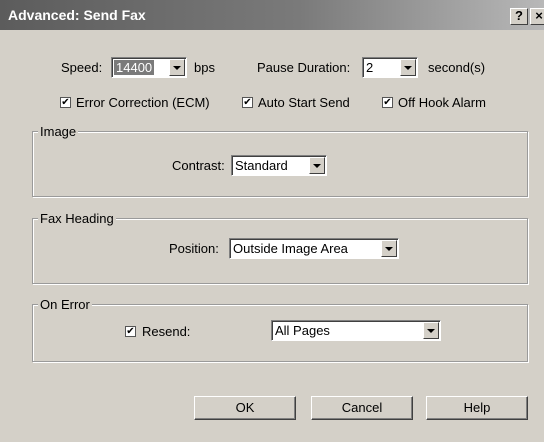  Describe the element at coordinates (431, 330) in the screenshot. I see `resend-dropdown-arrow-icon` at that location.